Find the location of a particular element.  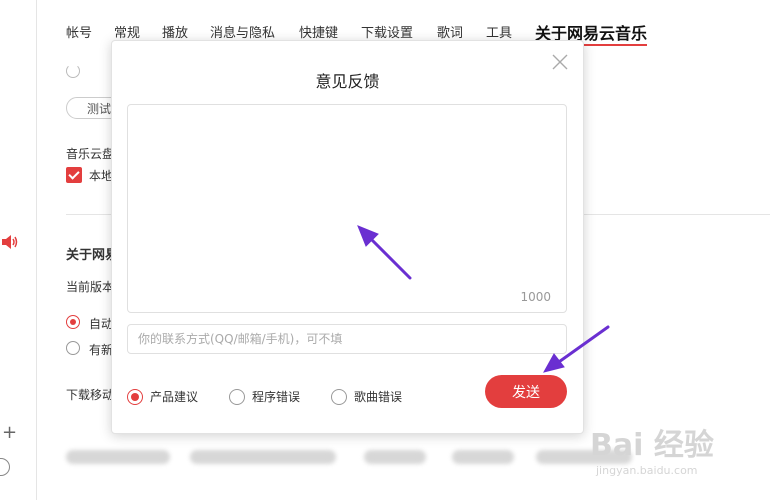

current-version-label: 当前版本 is located at coordinates (90, 287).